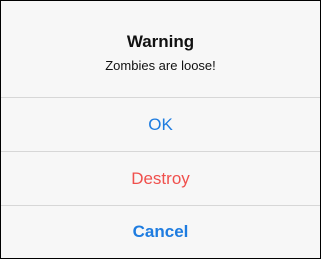 The image size is (321, 259). What do you see at coordinates (160, 41) in the screenshot?
I see `alert-title: Warning` at bounding box center [160, 41].